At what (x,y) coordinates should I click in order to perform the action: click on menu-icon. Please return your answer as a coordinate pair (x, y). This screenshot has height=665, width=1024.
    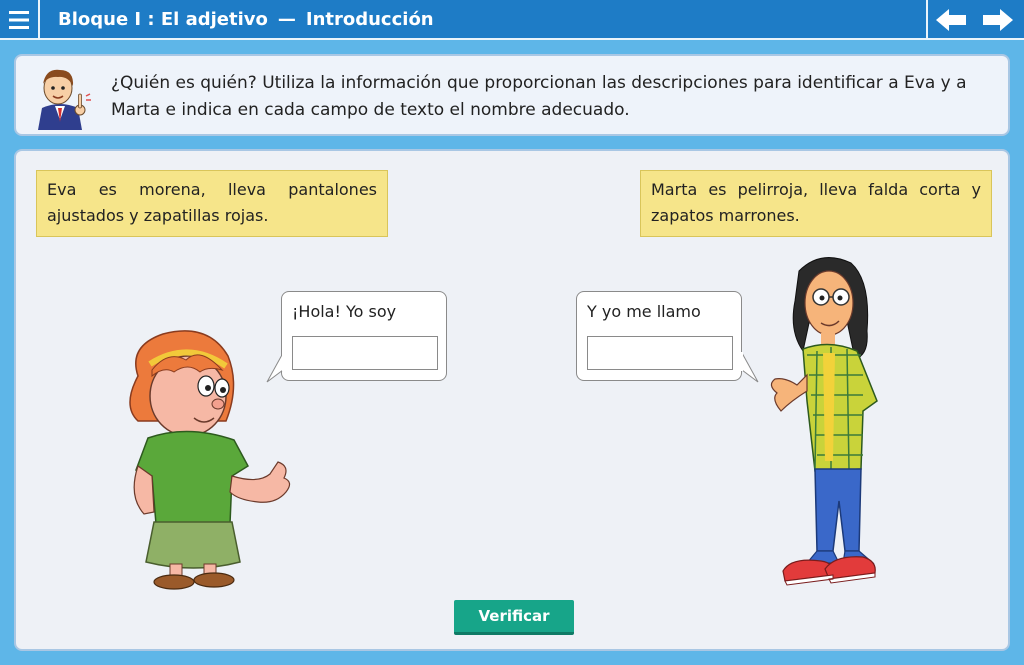
    Looking at the image, I should click on (19, 20).